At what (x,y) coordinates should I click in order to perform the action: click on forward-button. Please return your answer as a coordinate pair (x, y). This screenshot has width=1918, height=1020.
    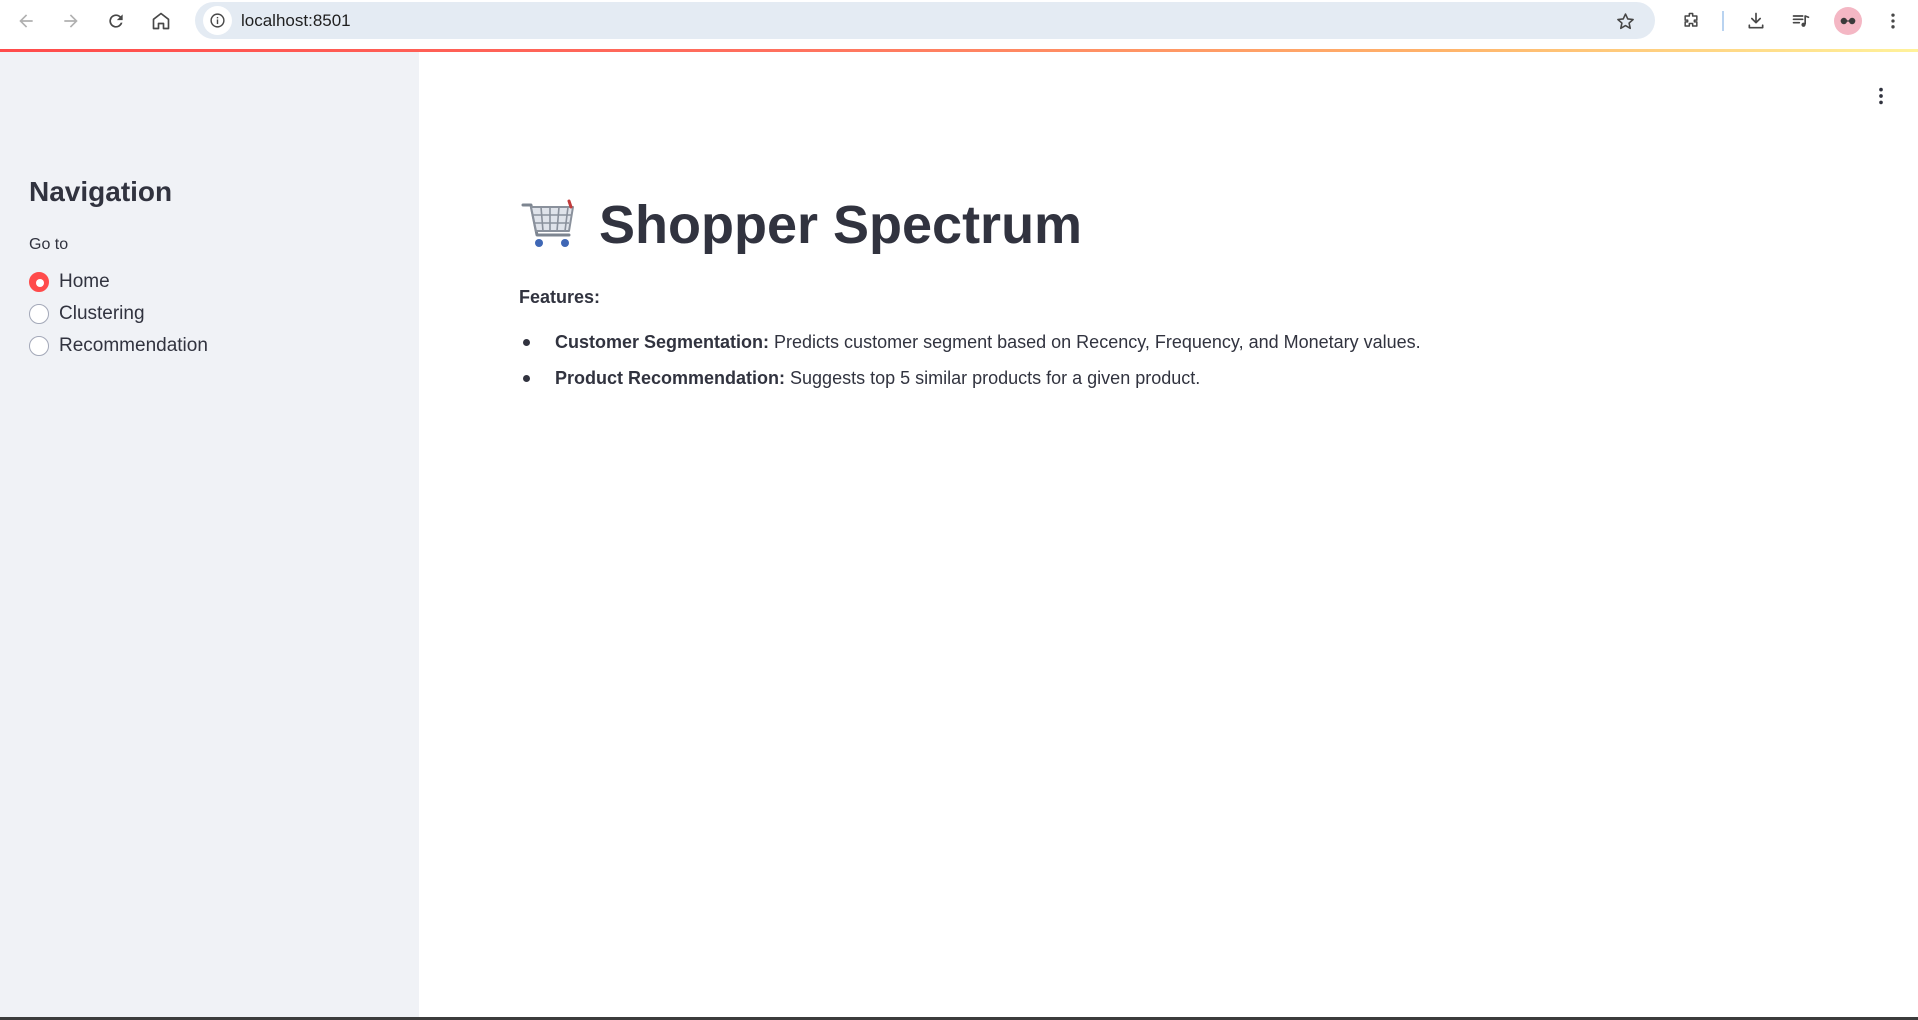
    Looking at the image, I should click on (71, 21).